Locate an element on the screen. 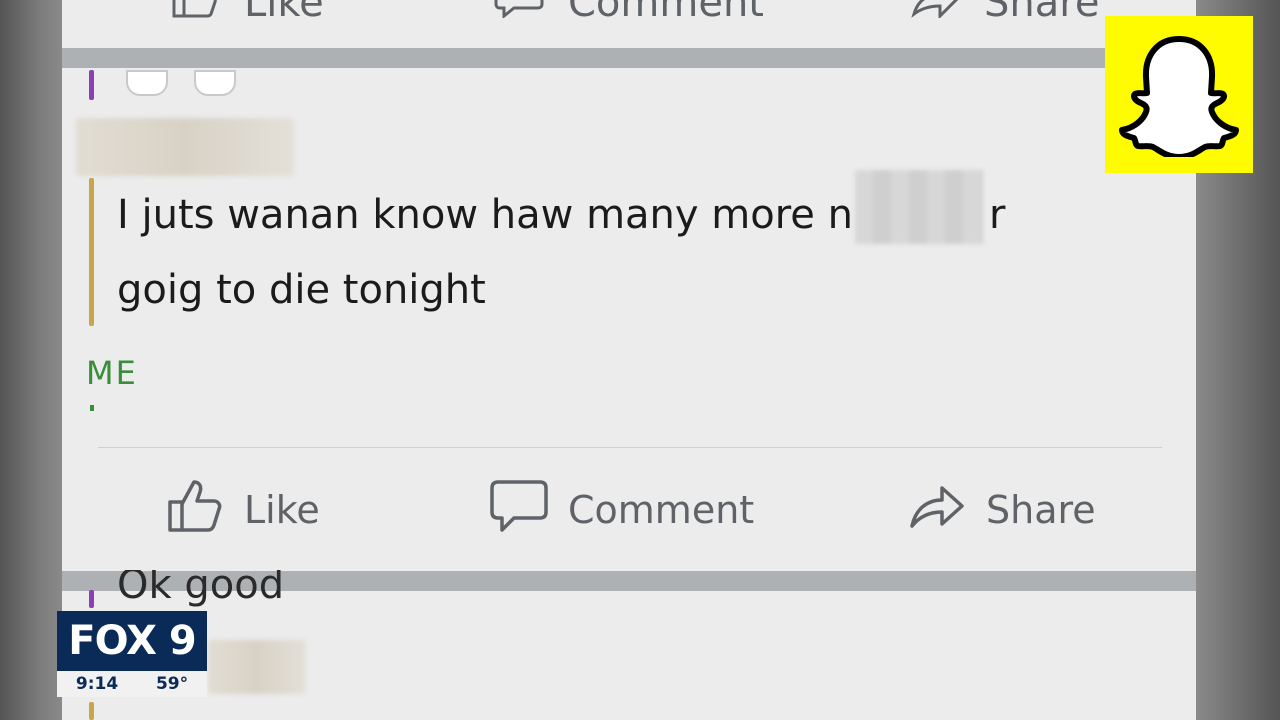 The width and height of the screenshot is (1280, 720). emoji-row is located at coordinates (181, 83).